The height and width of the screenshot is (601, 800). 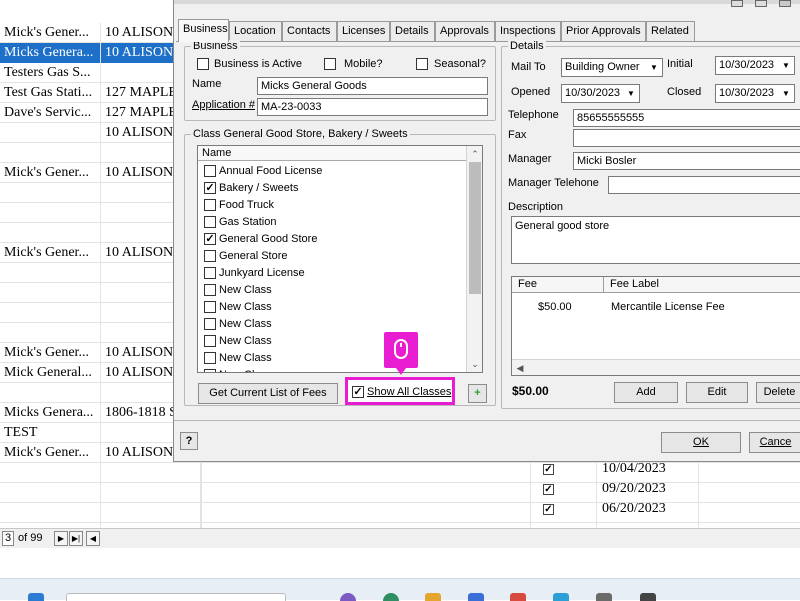 I want to click on telephone-input: 85655555555, so click(x=686, y=118).